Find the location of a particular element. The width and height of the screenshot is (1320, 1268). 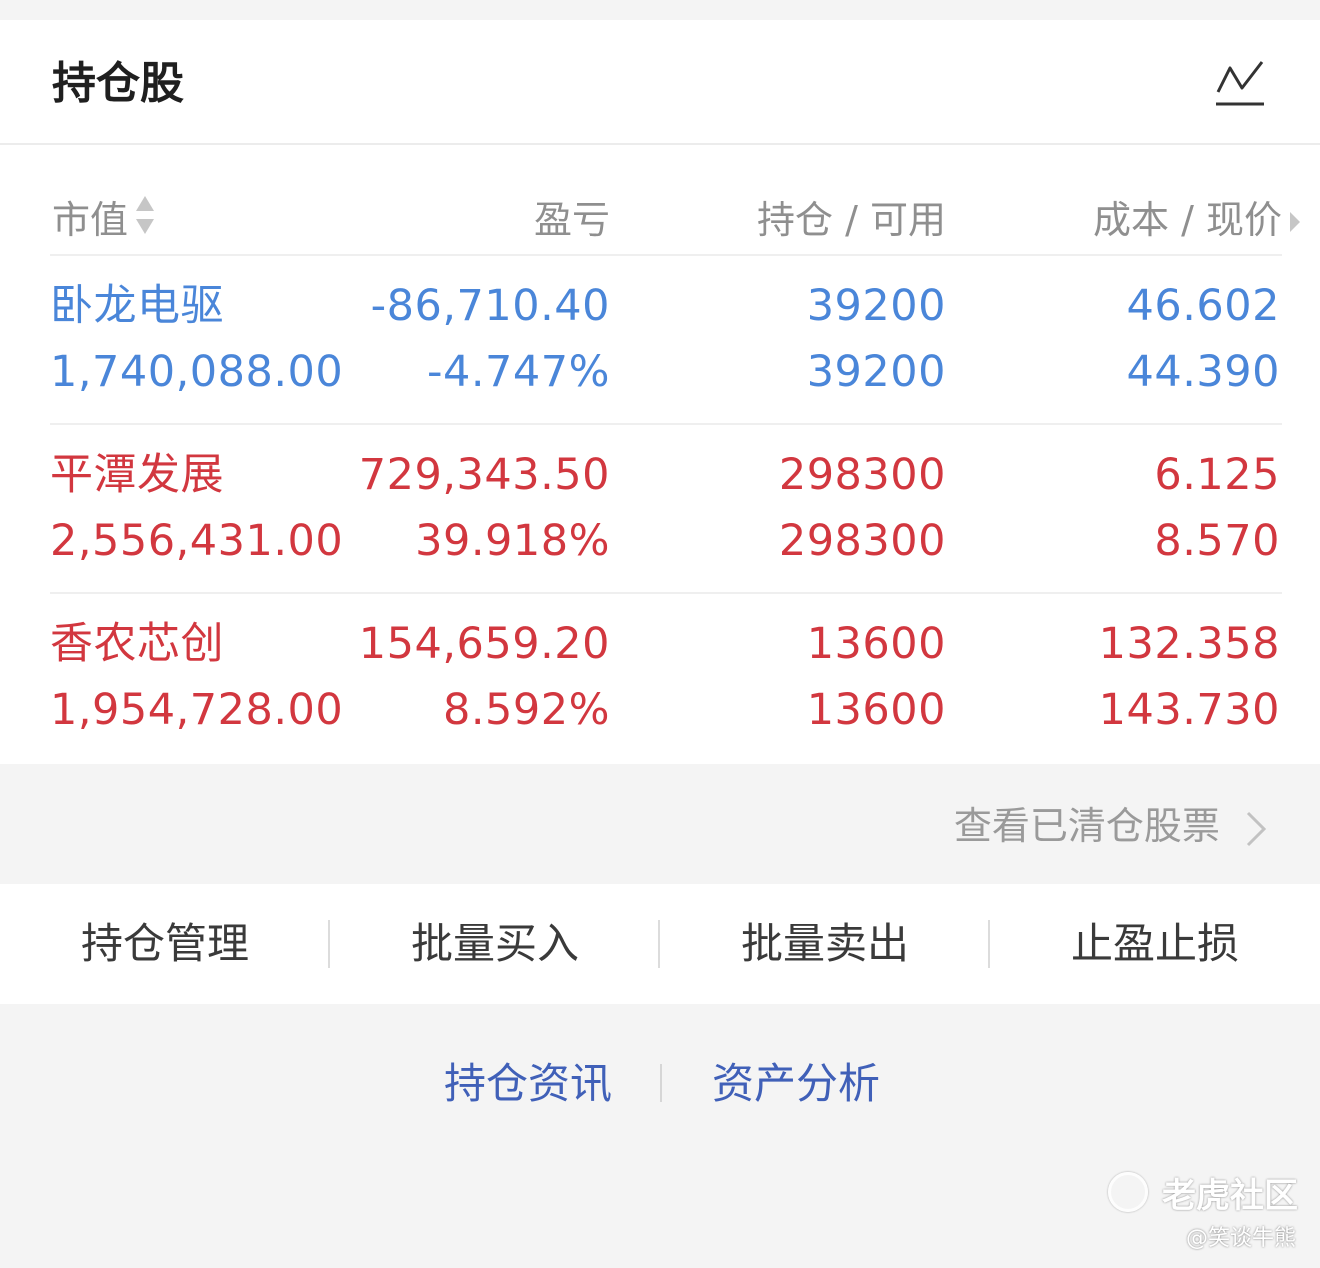

action-bar: 持仓管理 批量买入 批量卖出 止盈止损 is located at coordinates (660, 944).